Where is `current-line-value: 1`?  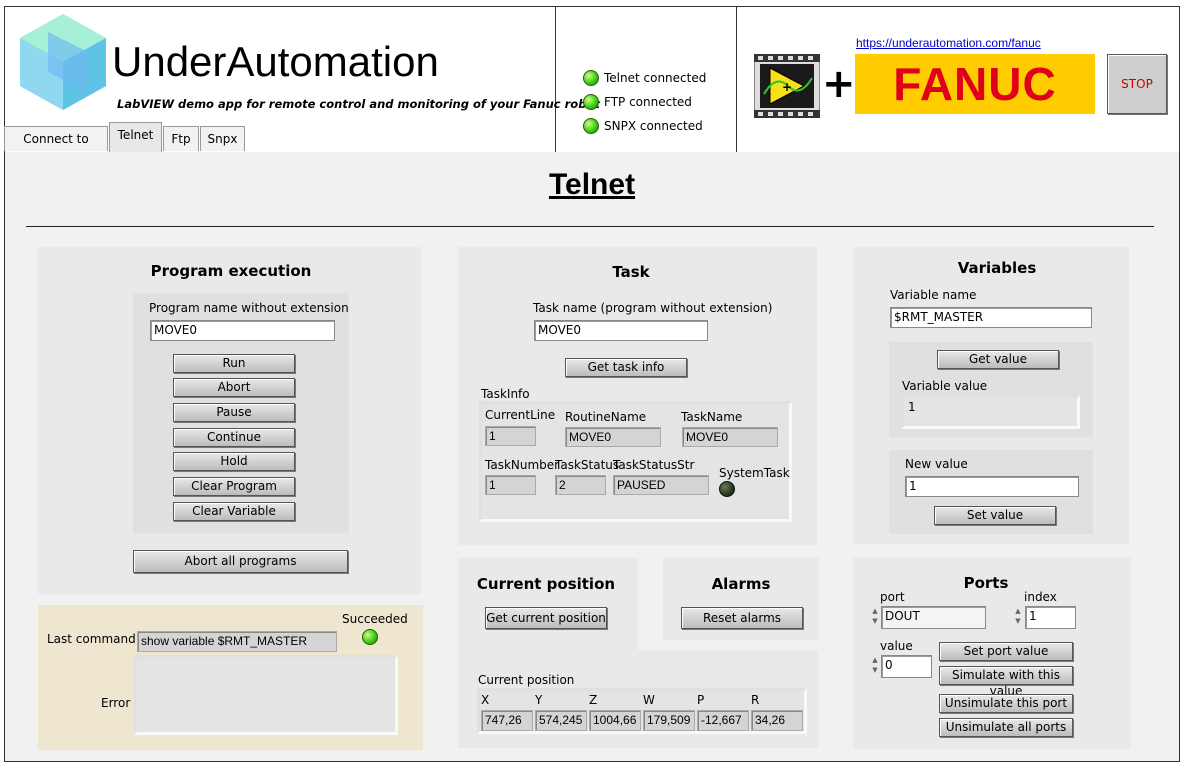
current-line-value: 1 is located at coordinates (510, 436).